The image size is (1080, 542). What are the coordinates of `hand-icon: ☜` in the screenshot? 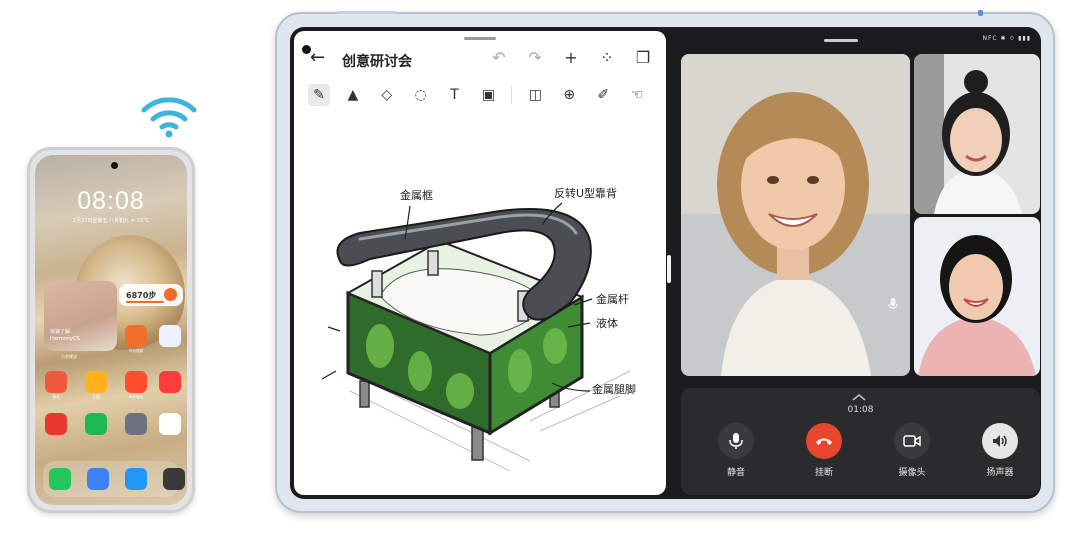 It's located at (637, 95).